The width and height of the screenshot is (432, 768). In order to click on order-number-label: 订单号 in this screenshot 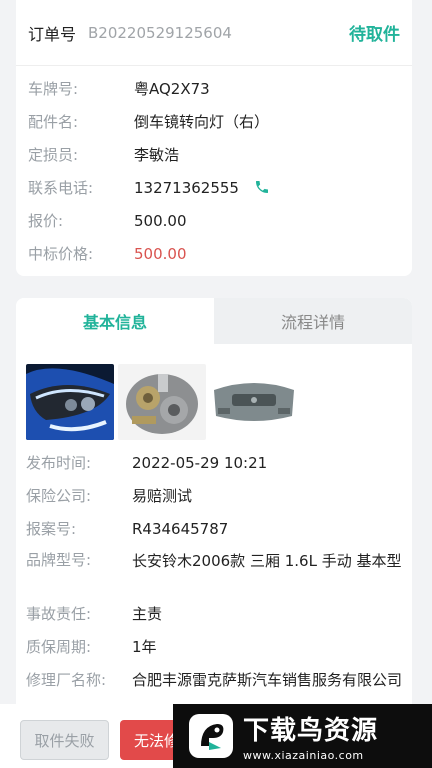, I will do `click(52, 34)`.